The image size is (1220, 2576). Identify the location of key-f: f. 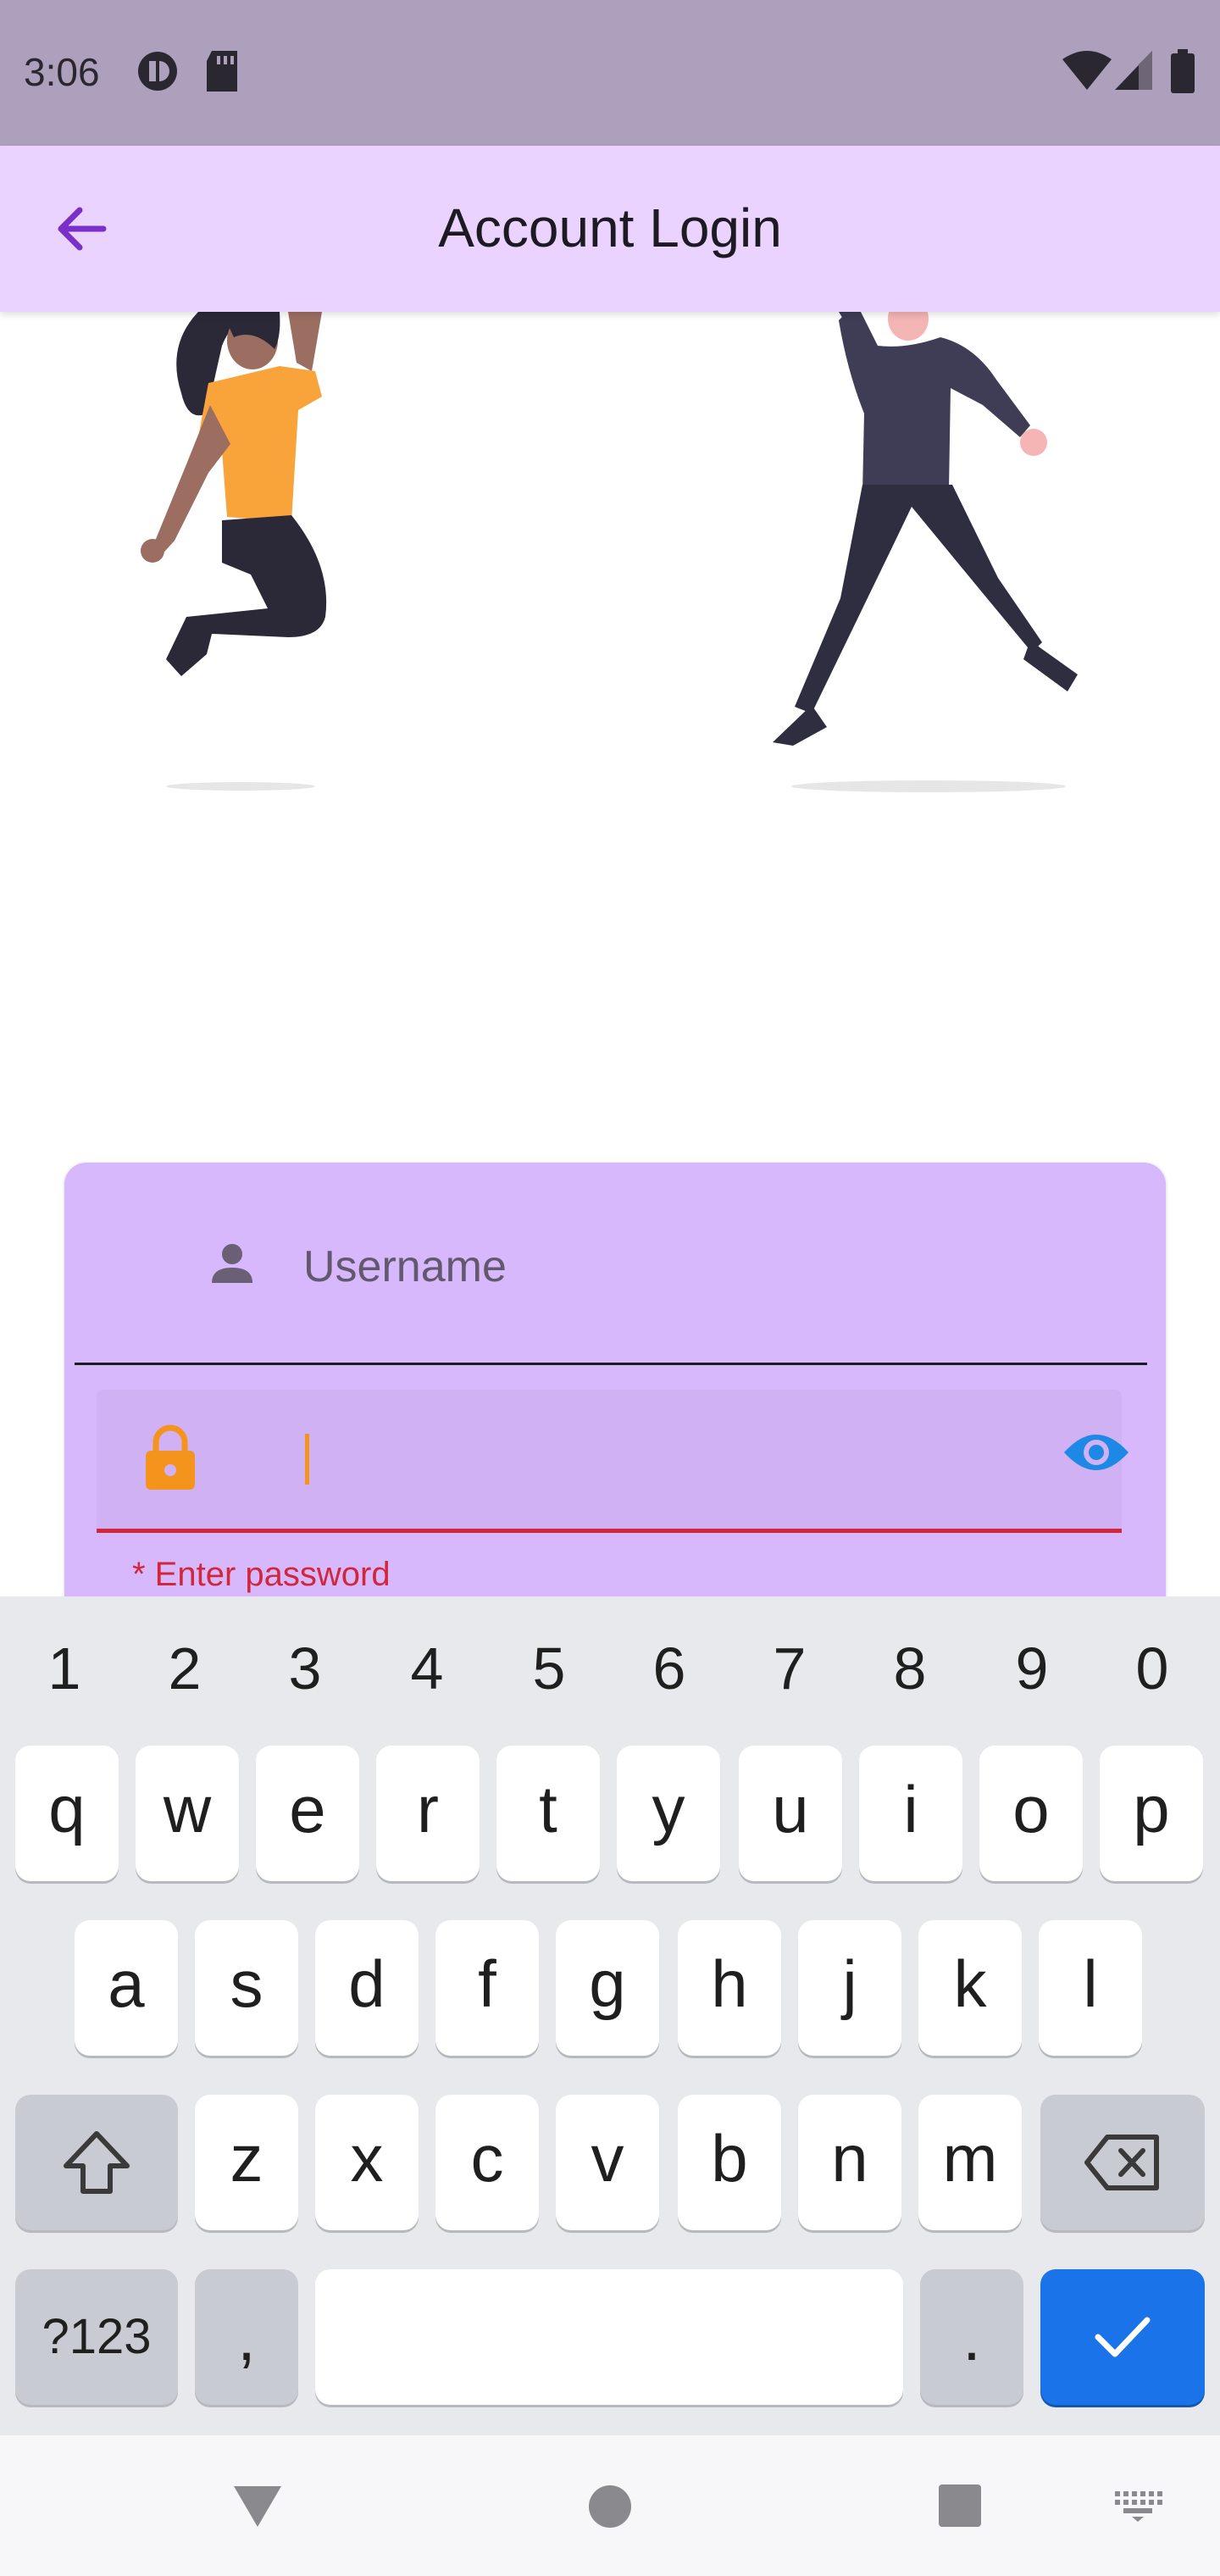
(487, 1988).